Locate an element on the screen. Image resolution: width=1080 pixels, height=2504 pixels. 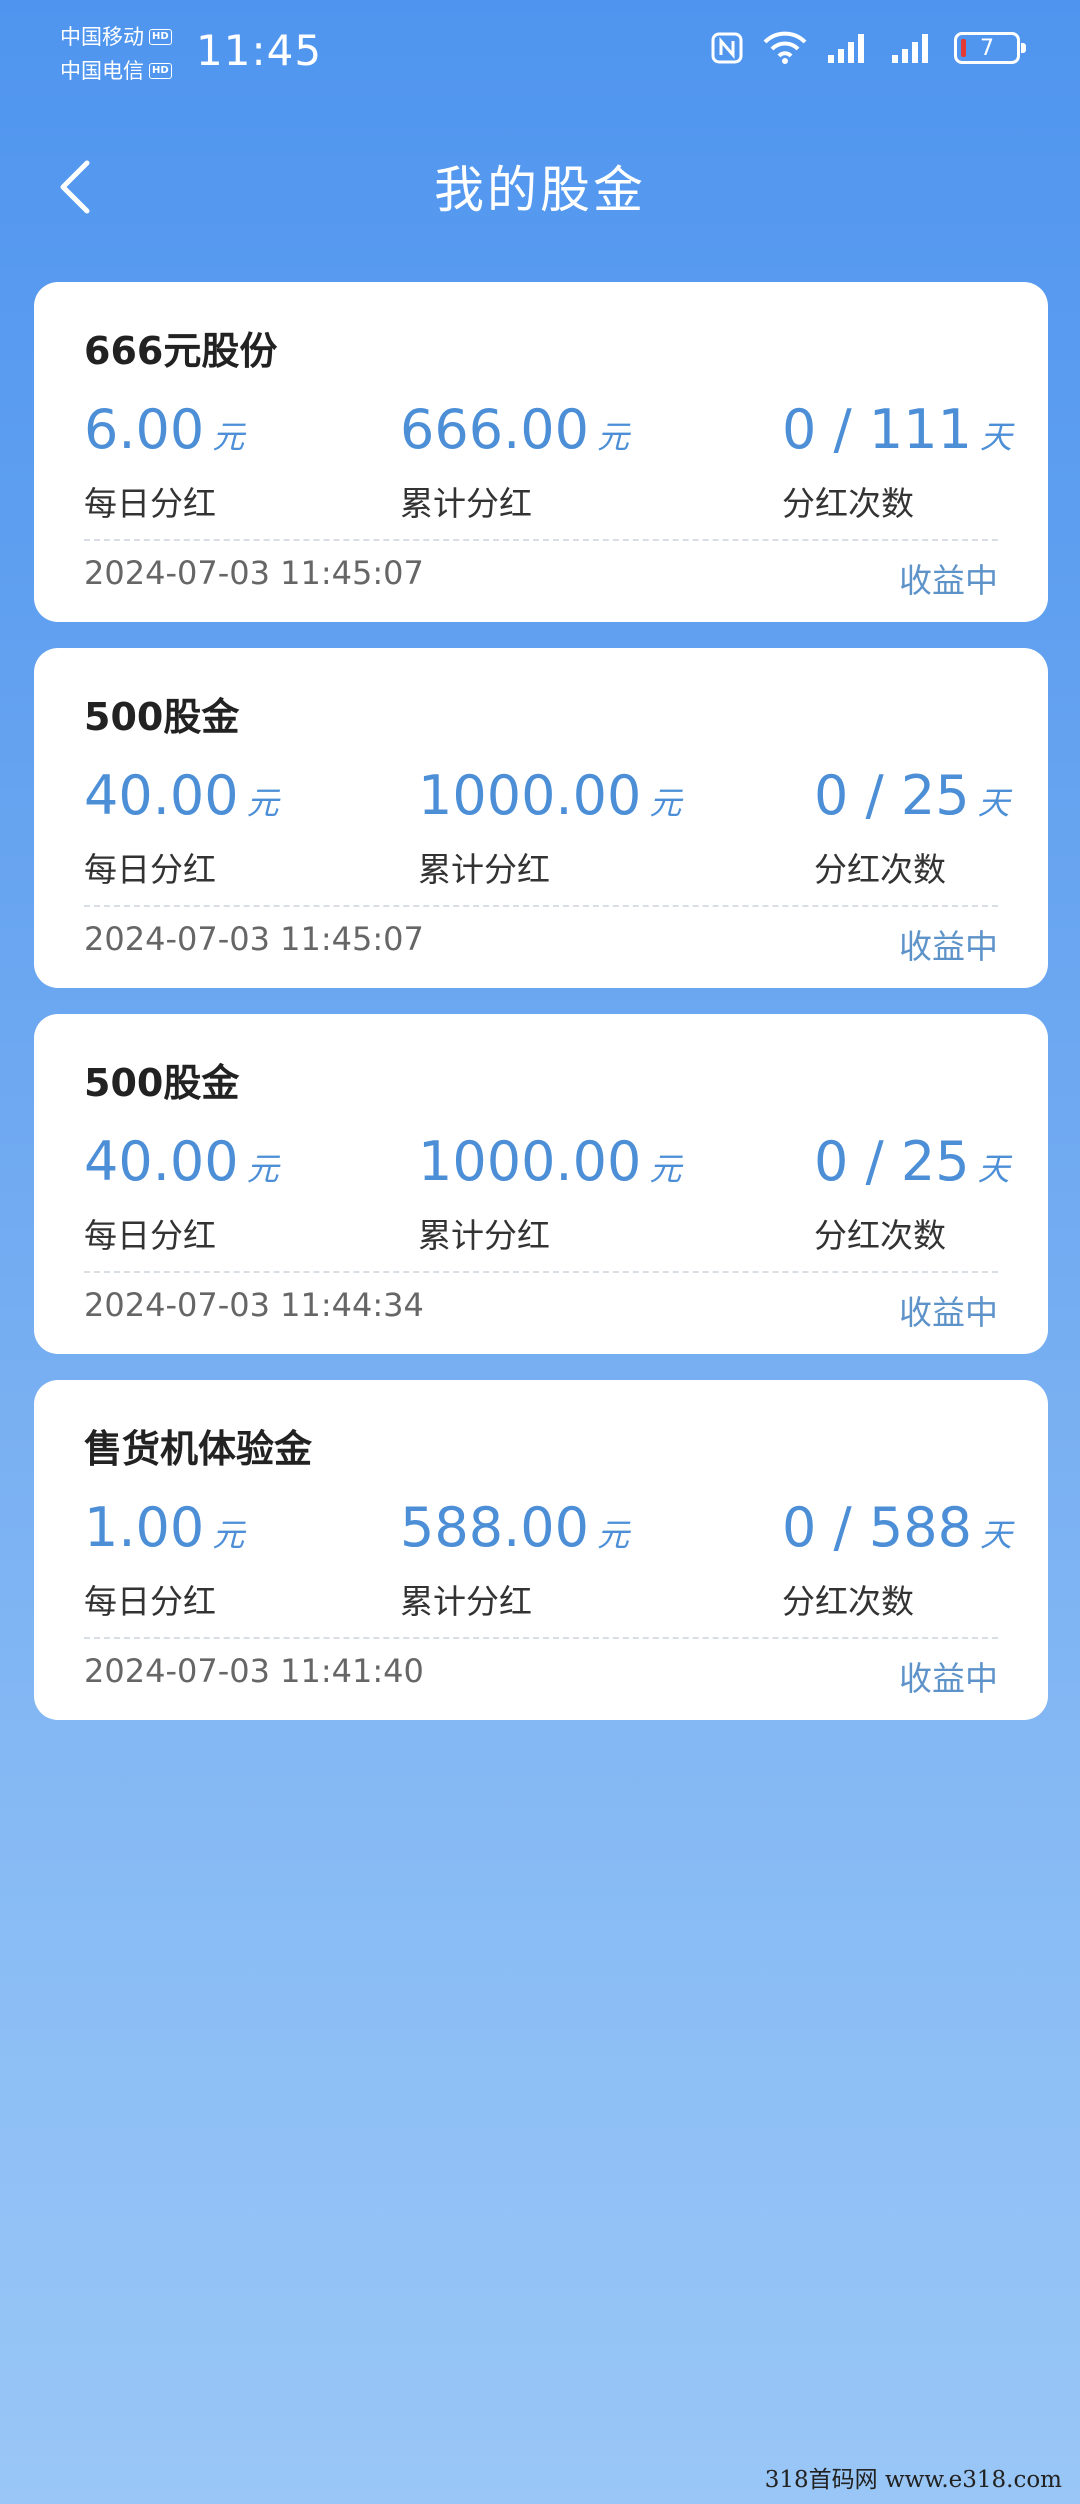
daily-dividend: 1.00 元 每日分红 is located at coordinates (164, 1559).